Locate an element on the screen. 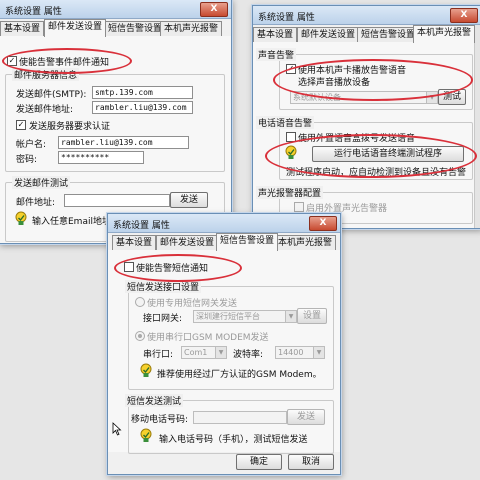  port-label: 串行口: is located at coordinates (158, 355).